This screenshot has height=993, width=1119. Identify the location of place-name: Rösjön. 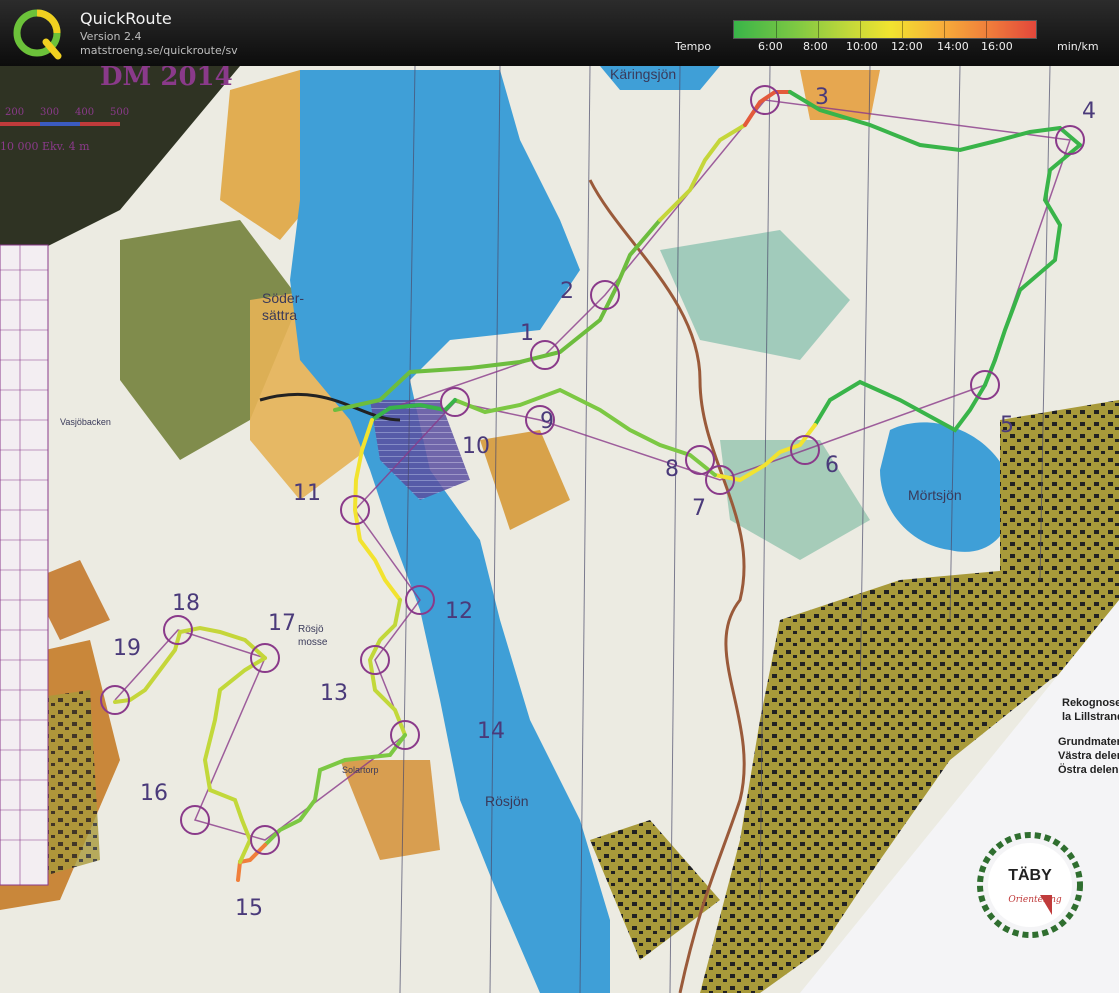
(507, 801).